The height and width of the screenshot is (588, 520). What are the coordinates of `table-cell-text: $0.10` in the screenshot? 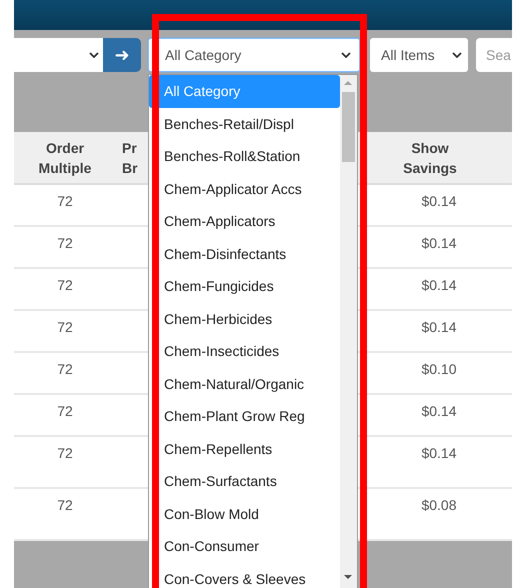 It's located at (438, 369).